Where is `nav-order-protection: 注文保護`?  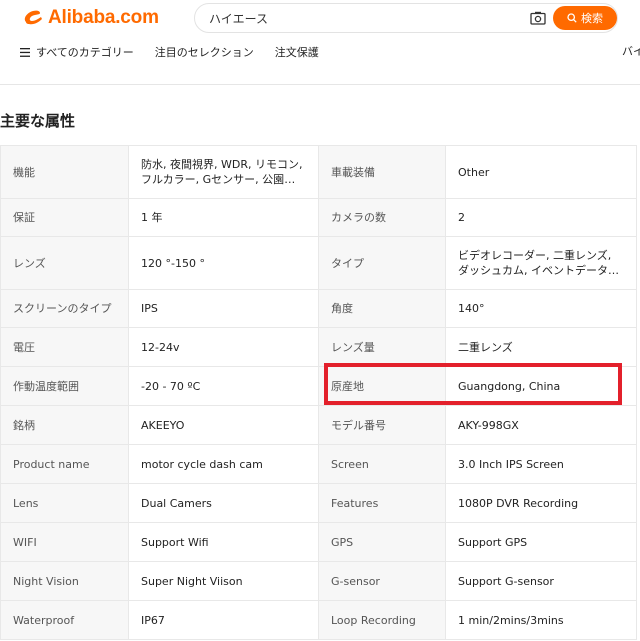
nav-order-protection: 注文保護 is located at coordinates (297, 52).